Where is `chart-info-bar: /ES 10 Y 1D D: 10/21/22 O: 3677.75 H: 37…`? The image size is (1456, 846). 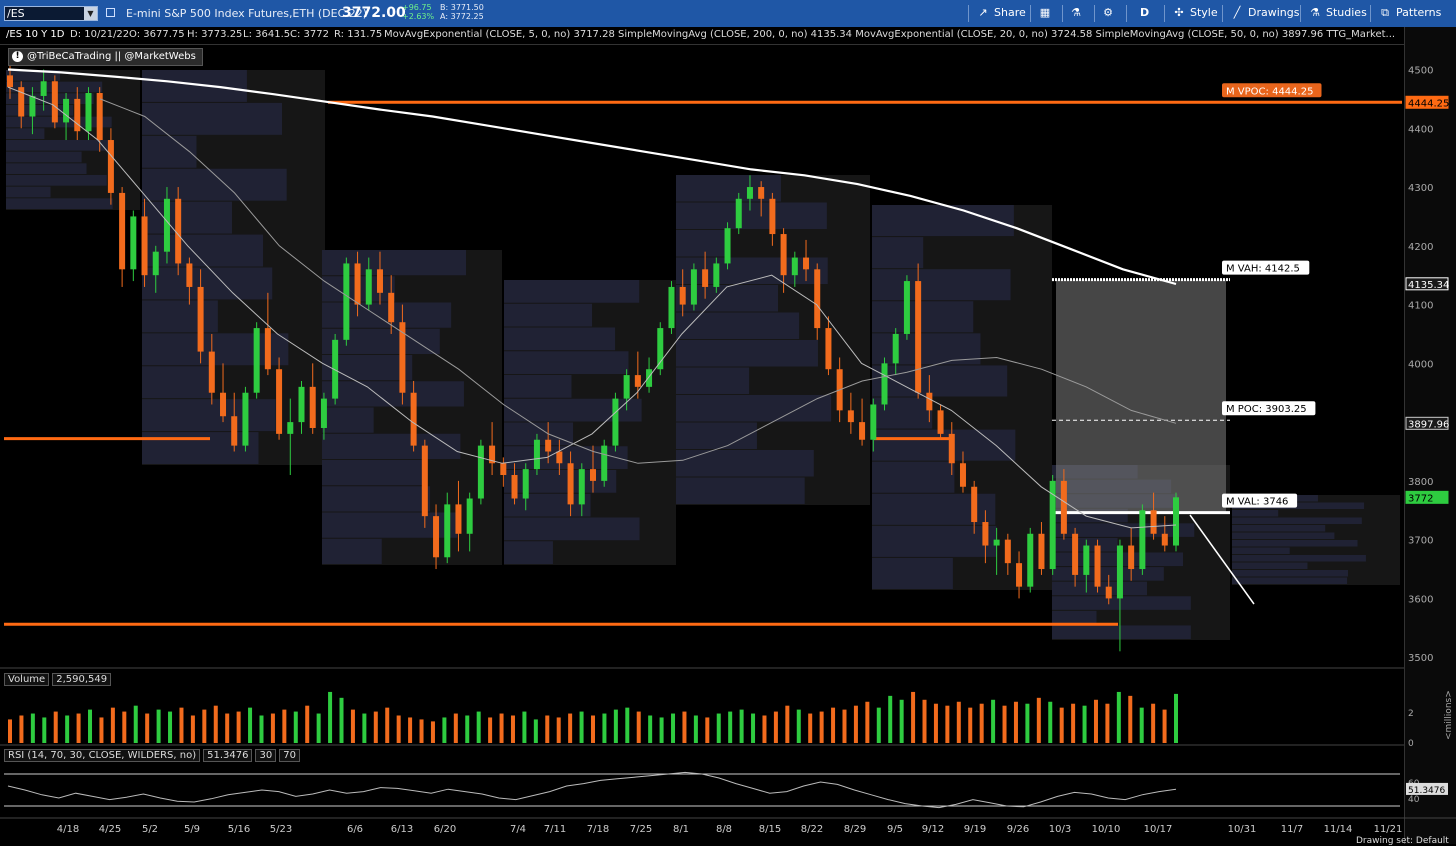 chart-info-bar: /ES 10 Y 1D D: 10/21/22 O: 3677.75 H: 37… is located at coordinates (702, 36).